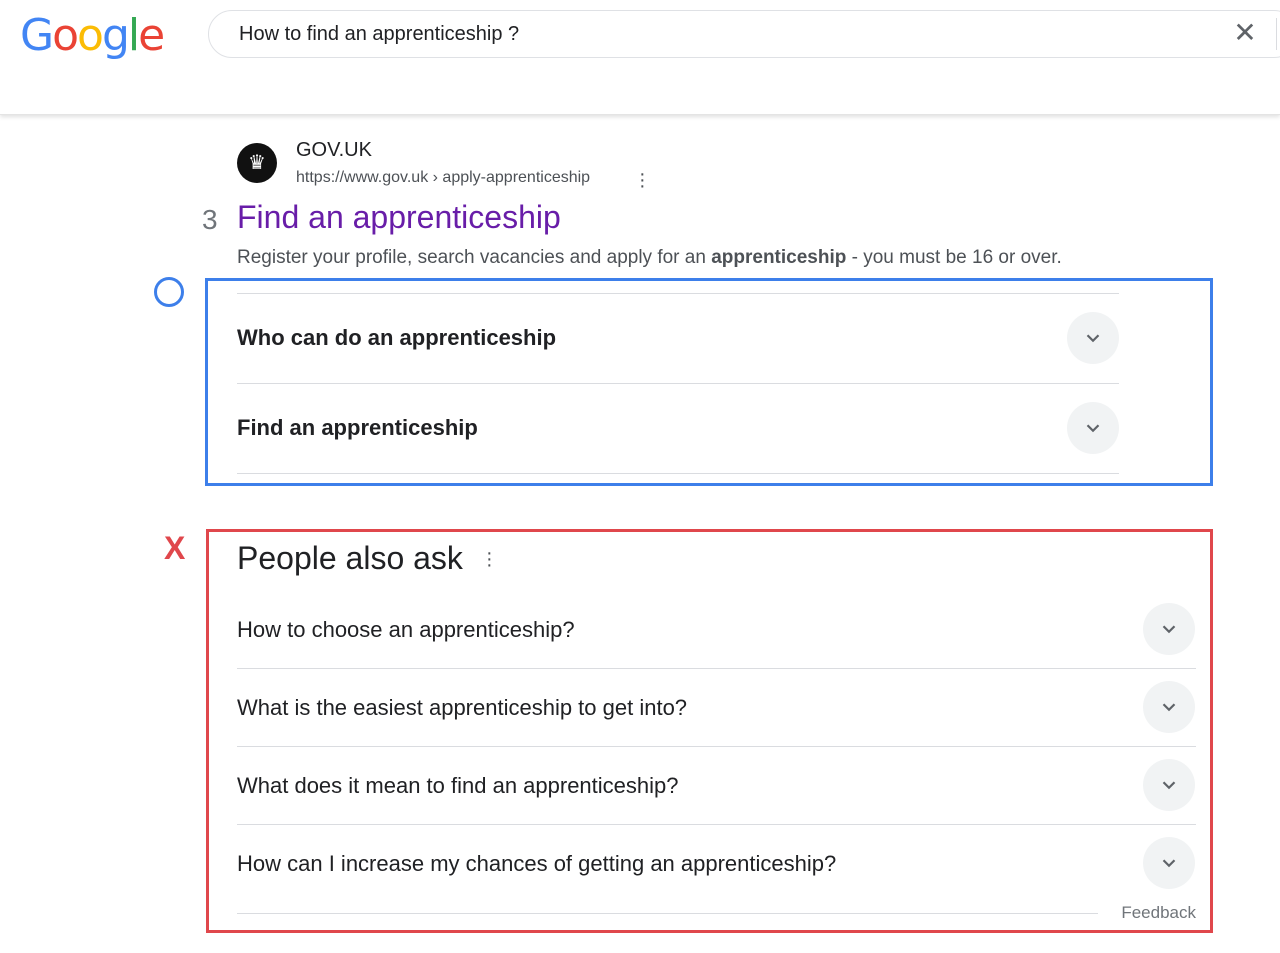 Image resolution: width=1280 pixels, height=953 pixels. Describe the element at coordinates (357, 428) in the screenshot. I see `sitelink: Find an apprenticeship` at that location.